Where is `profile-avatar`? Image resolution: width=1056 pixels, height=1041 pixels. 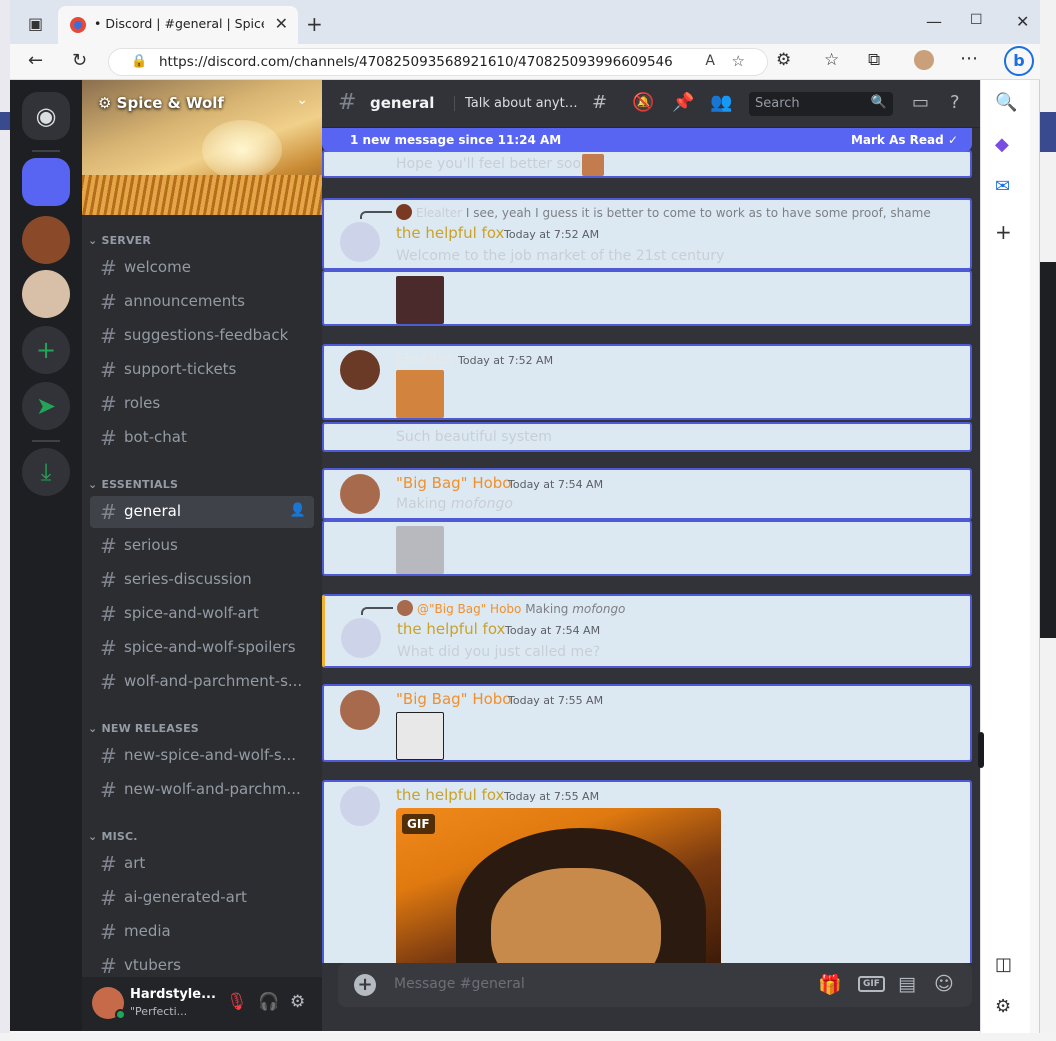
profile-avatar is located at coordinates (924, 60).